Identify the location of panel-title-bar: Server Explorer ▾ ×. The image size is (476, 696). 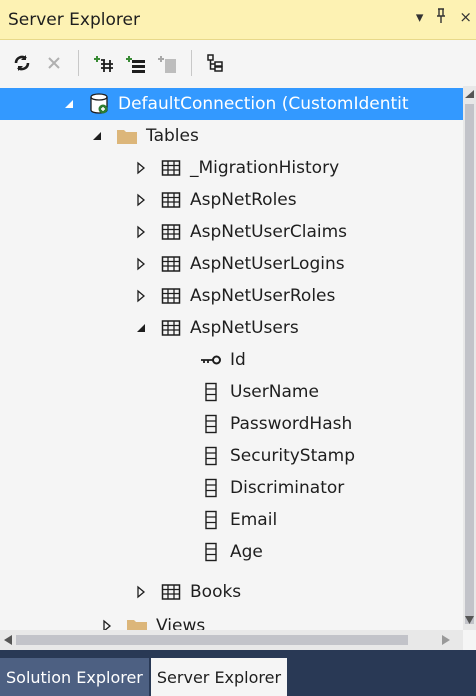
(238, 20).